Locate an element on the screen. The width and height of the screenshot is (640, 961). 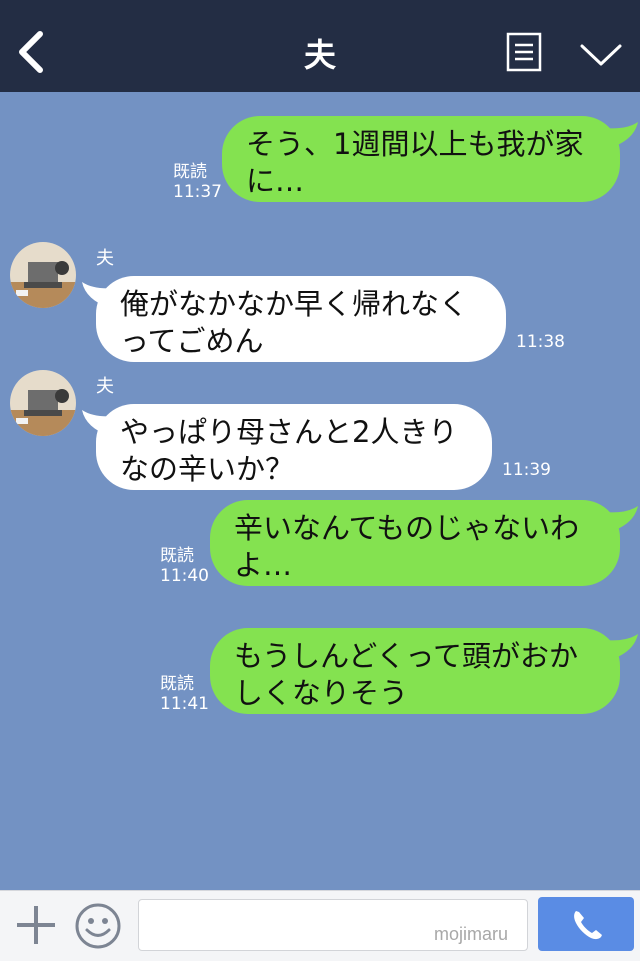
read-receipt: 既読 11:40 is located at coordinates (184, 566).